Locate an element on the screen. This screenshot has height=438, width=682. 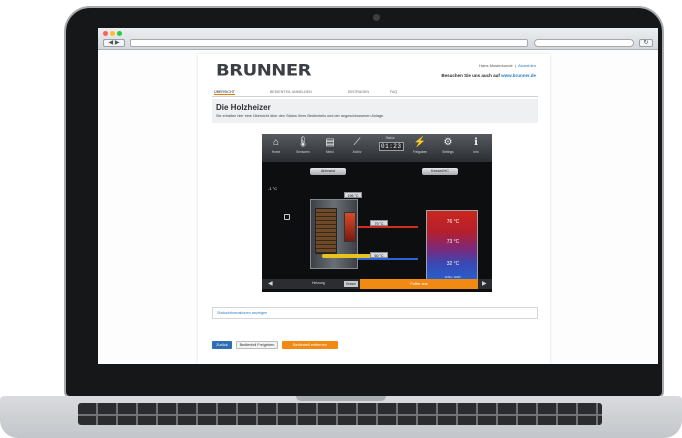
outdoor-temperature: -1 °C is located at coordinates (273, 188).